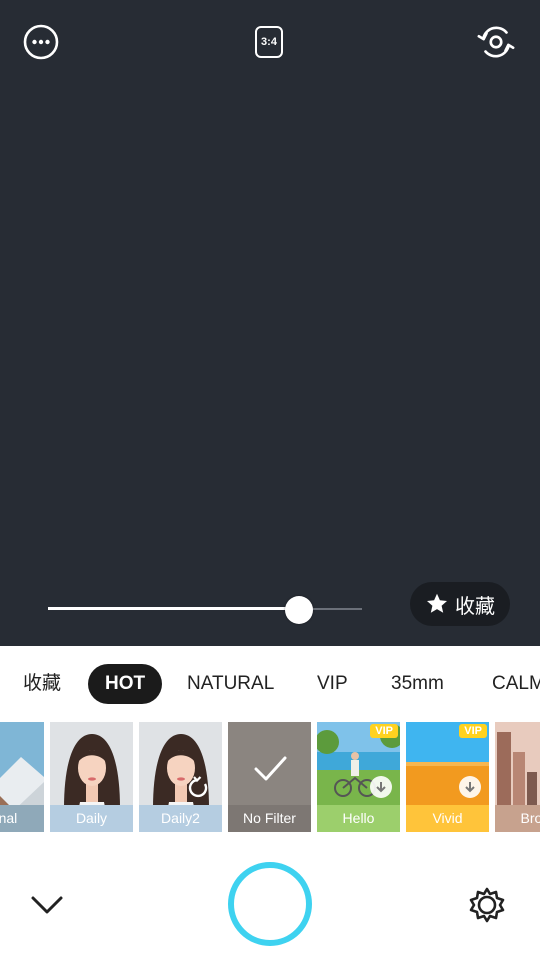  I want to click on settings-button, so click(487, 905).